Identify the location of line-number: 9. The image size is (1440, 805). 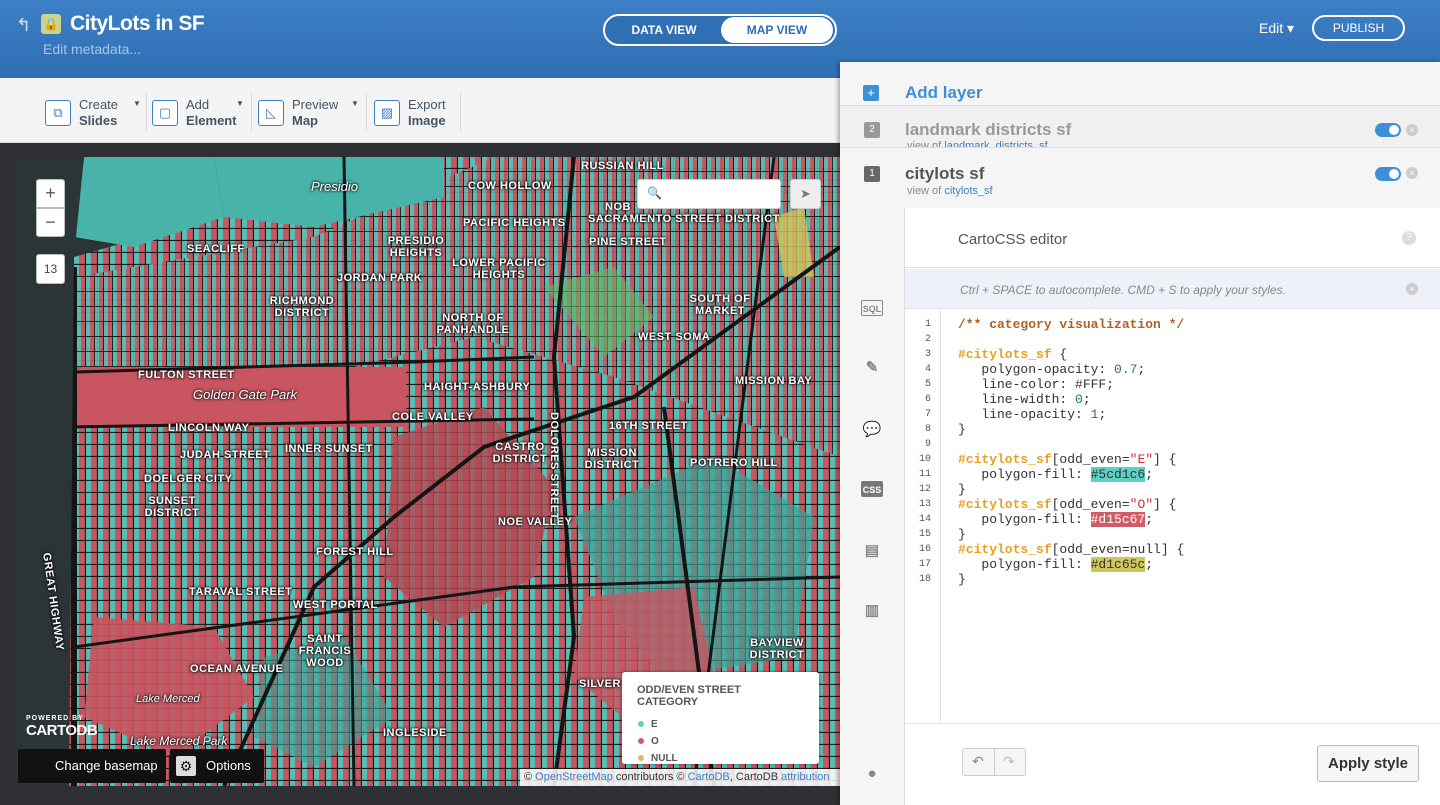
(927, 444).